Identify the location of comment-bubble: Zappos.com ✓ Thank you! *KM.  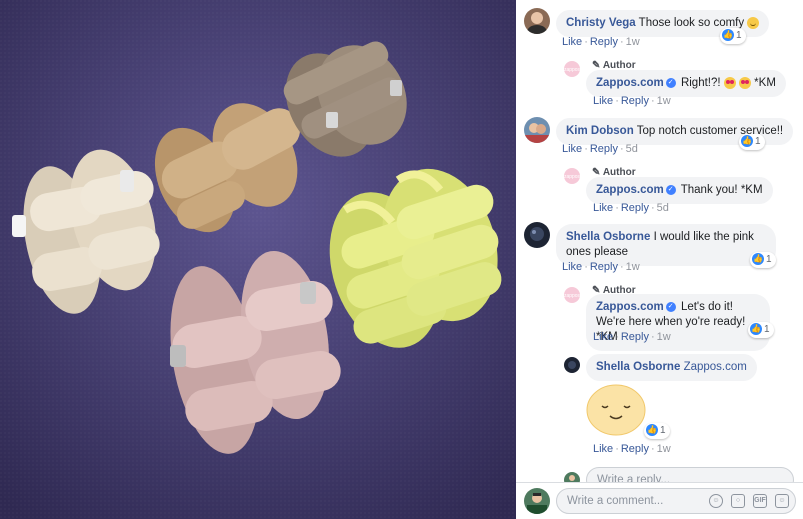
(679, 190).